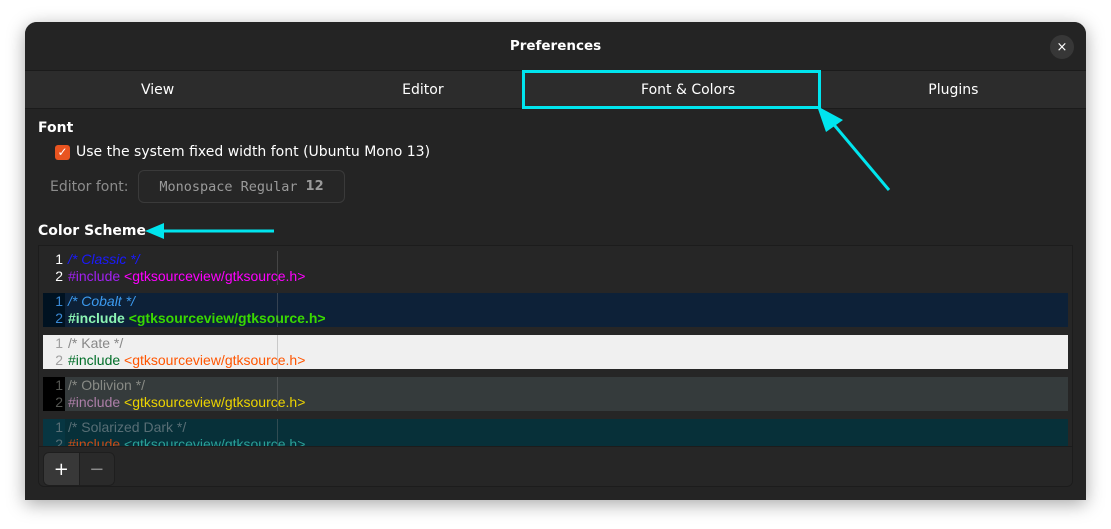 The height and width of the screenshot is (529, 1111). Describe the element at coordinates (127, 427) in the screenshot. I see `comment-line: /* Solarized Dark */` at that location.